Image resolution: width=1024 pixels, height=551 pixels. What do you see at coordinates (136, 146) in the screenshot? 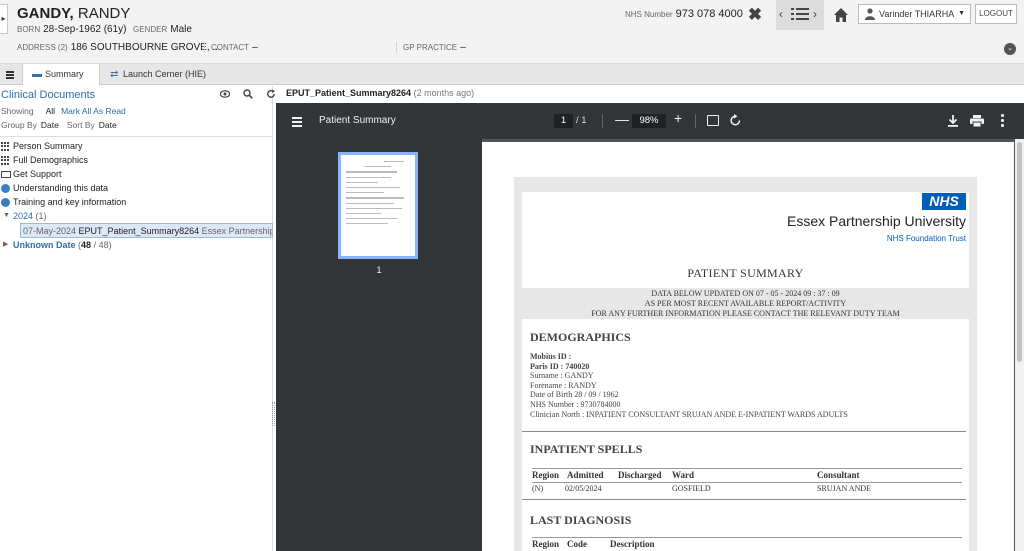
I see `tree-item-person-summary: Person Summary` at bounding box center [136, 146].